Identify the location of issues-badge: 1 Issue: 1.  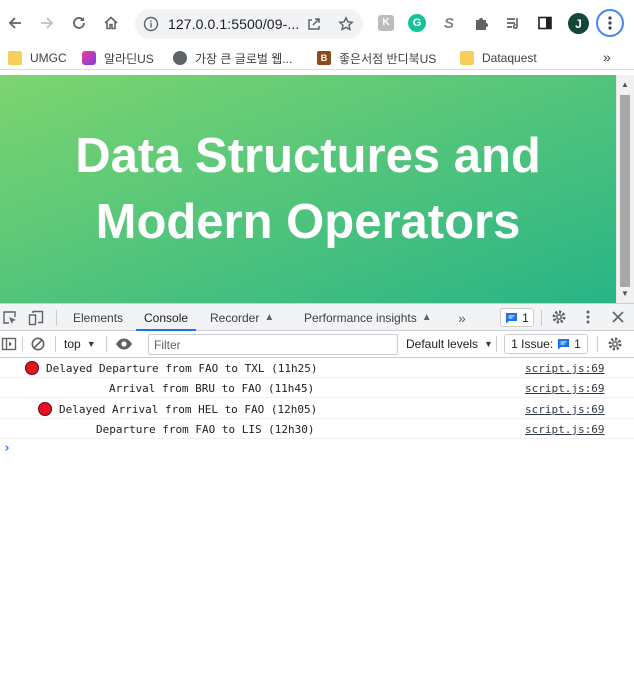
(546, 344).